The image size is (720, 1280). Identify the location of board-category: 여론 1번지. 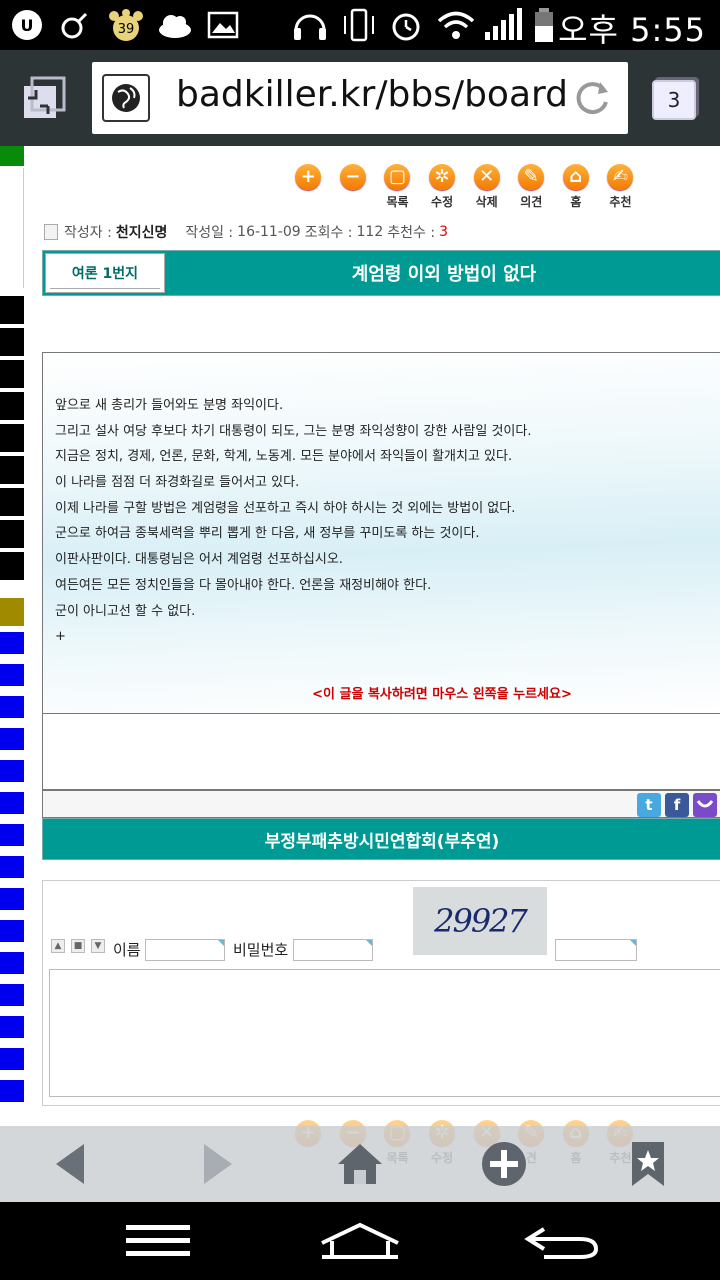
(105, 273).